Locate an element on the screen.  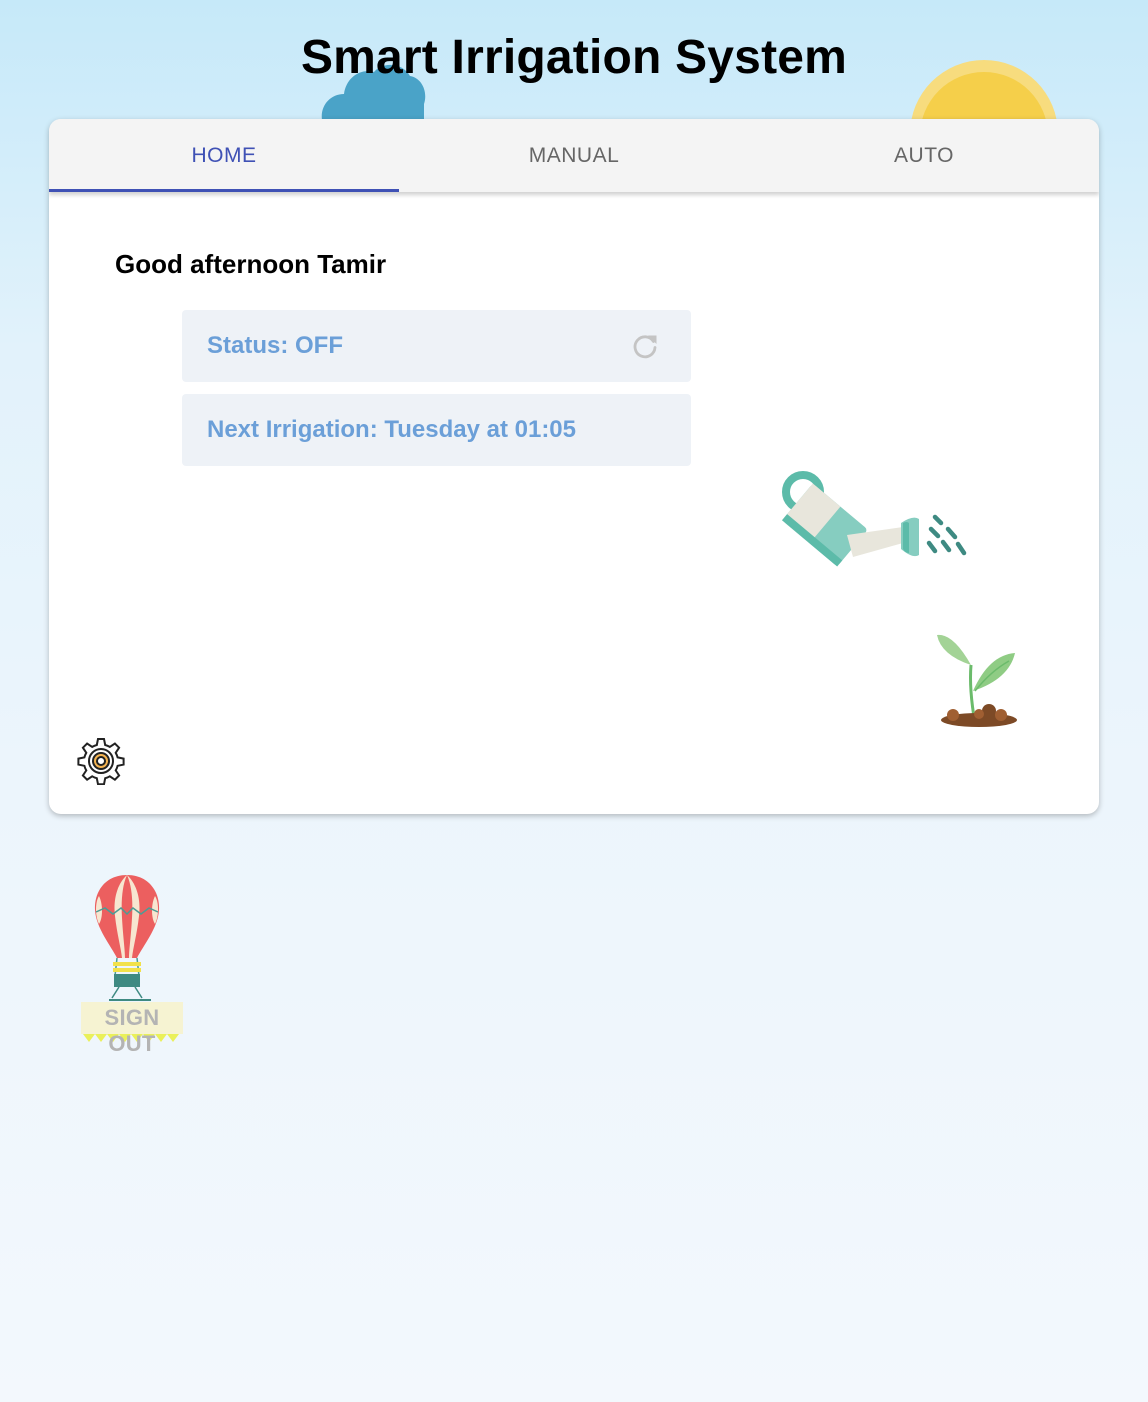
tab-manual: MANUAL is located at coordinates (574, 155).